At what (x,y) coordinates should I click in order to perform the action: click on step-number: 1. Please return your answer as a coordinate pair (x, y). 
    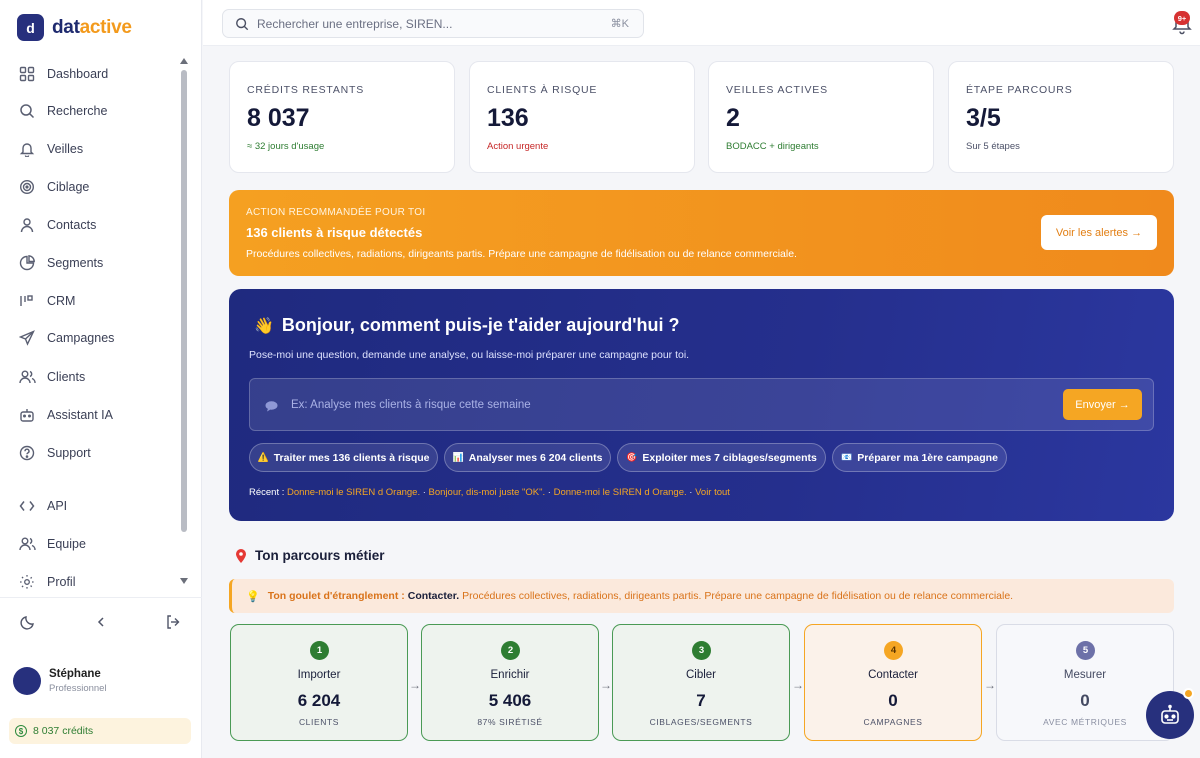
    Looking at the image, I should click on (319, 650).